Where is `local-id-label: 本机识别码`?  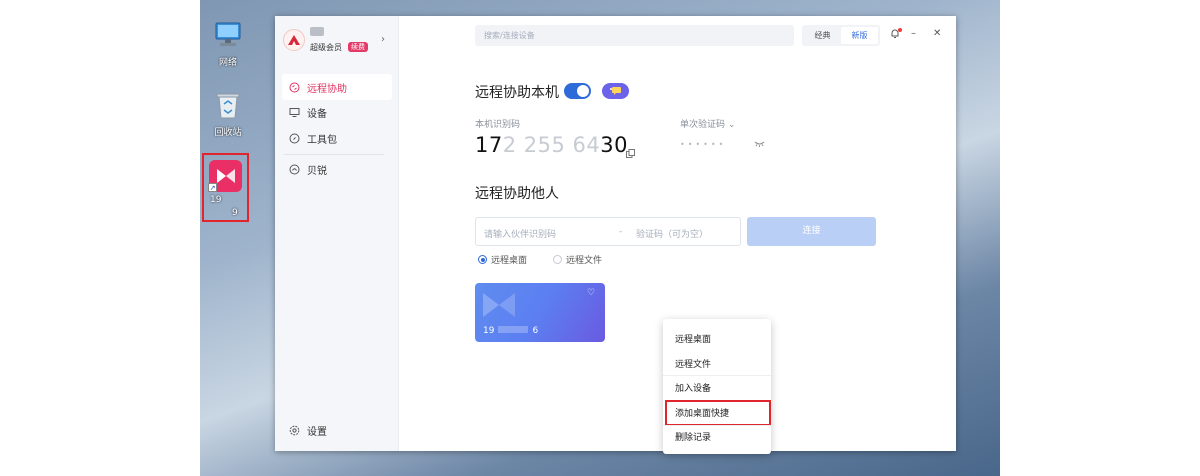 local-id-label: 本机识别码 is located at coordinates (498, 125).